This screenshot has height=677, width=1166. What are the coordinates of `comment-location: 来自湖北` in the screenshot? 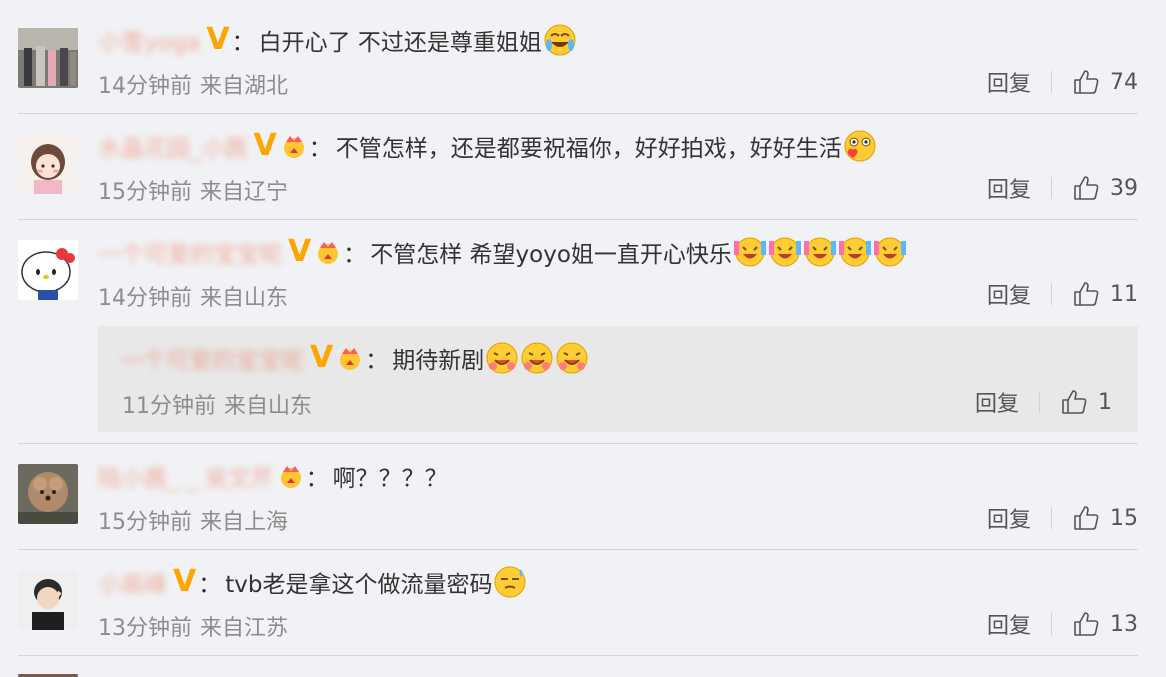 It's located at (244, 86).